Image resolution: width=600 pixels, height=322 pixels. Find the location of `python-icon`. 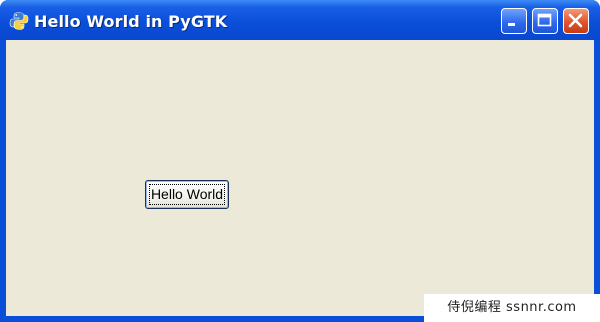

python-icon is located at coordinates (19, 21).